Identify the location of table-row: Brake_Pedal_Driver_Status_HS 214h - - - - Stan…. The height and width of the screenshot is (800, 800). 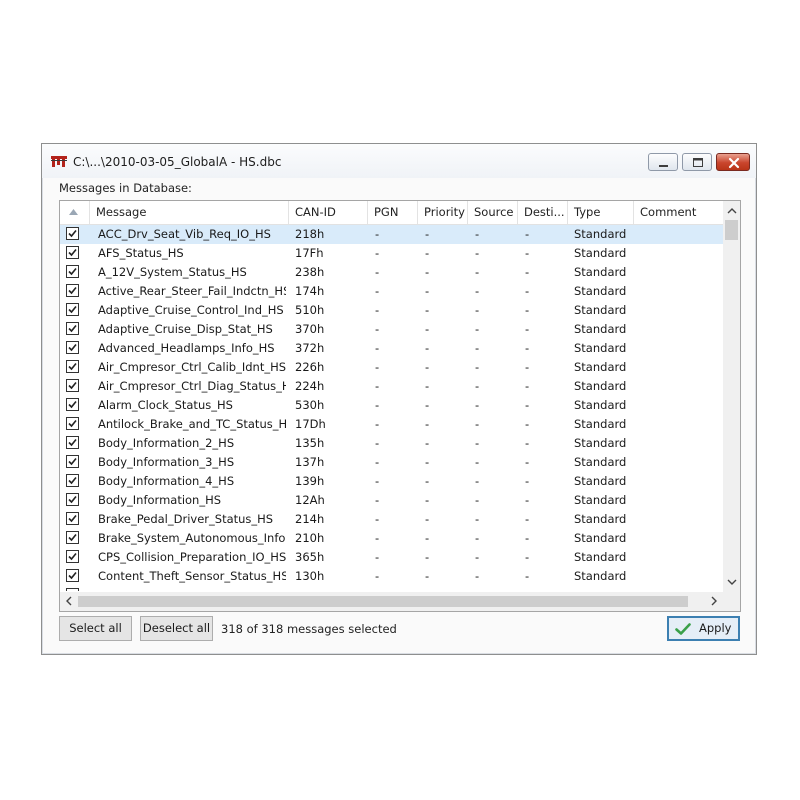
(391, 519).